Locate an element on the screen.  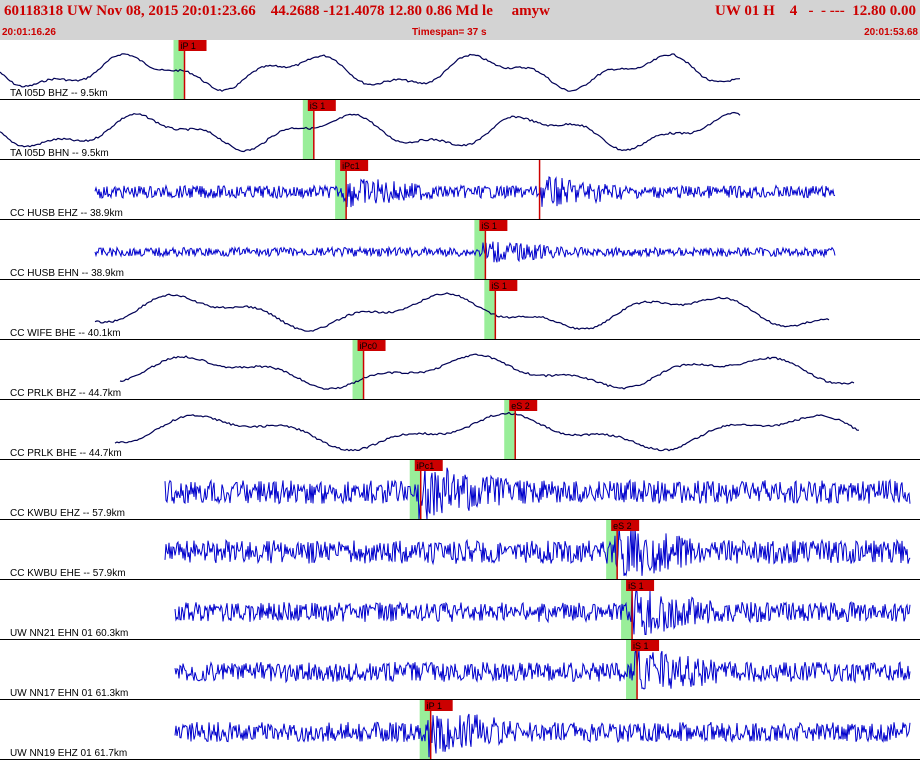
station-label: CC PRLK BHE -- 44.7km is located at coordinates (66, 453).